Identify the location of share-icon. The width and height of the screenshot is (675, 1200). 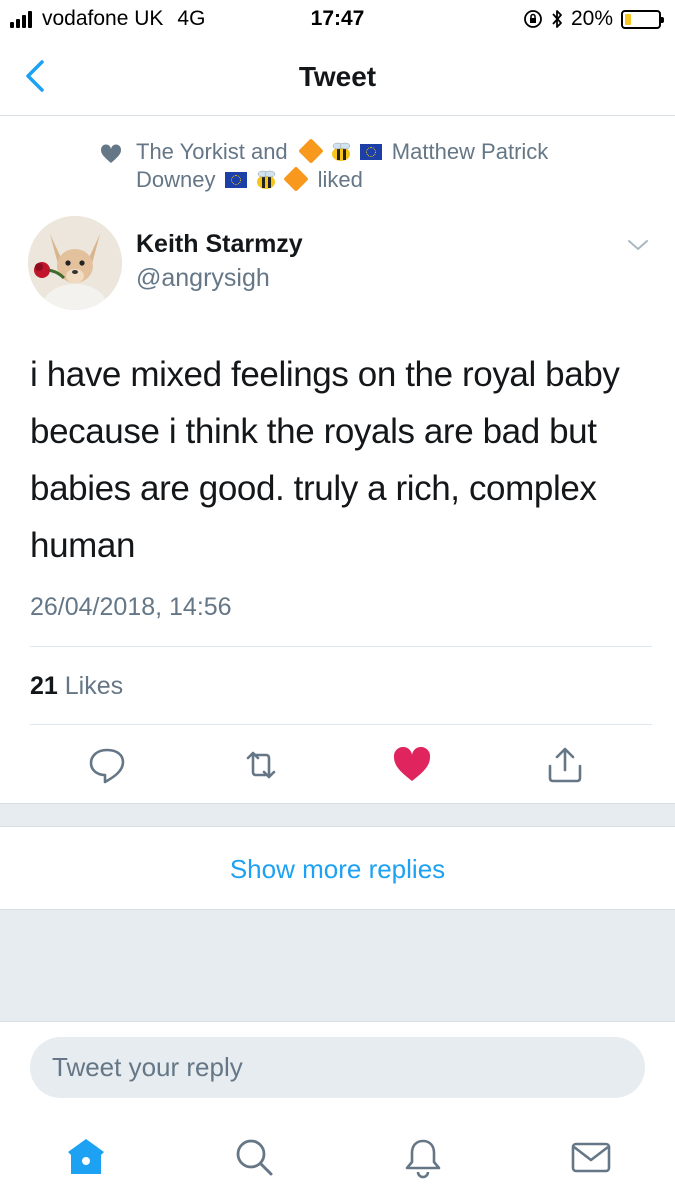
(565, 765).